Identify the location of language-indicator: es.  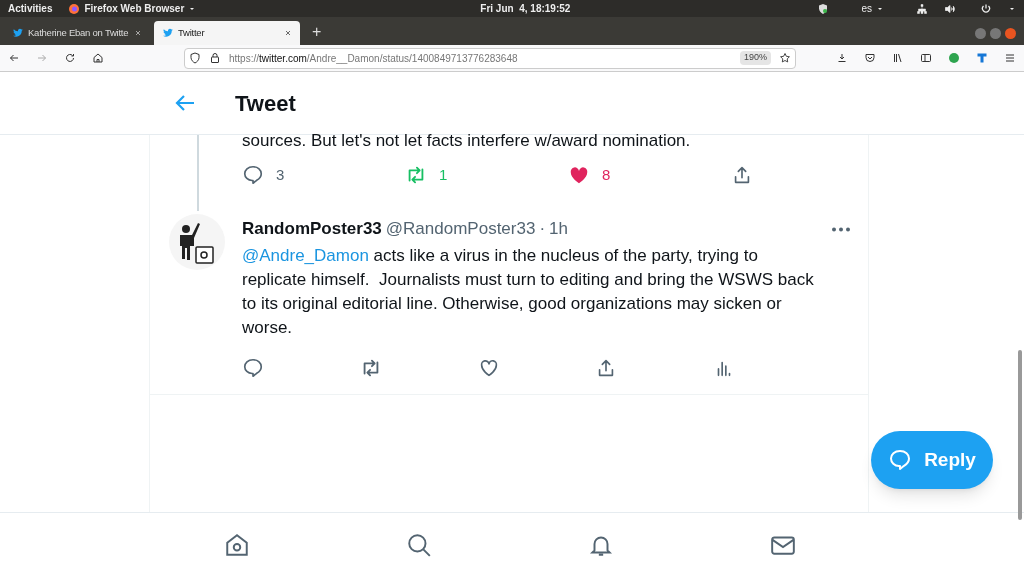
(866, 8).